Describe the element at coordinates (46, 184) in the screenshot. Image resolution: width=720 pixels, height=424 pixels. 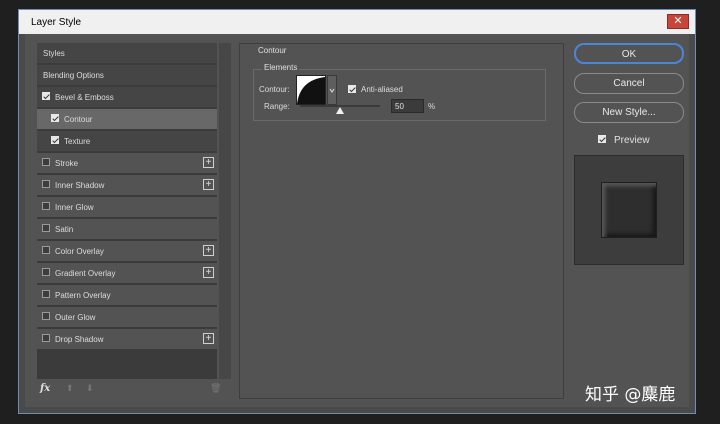
I see `inner-shadow-checkbox` at that location.